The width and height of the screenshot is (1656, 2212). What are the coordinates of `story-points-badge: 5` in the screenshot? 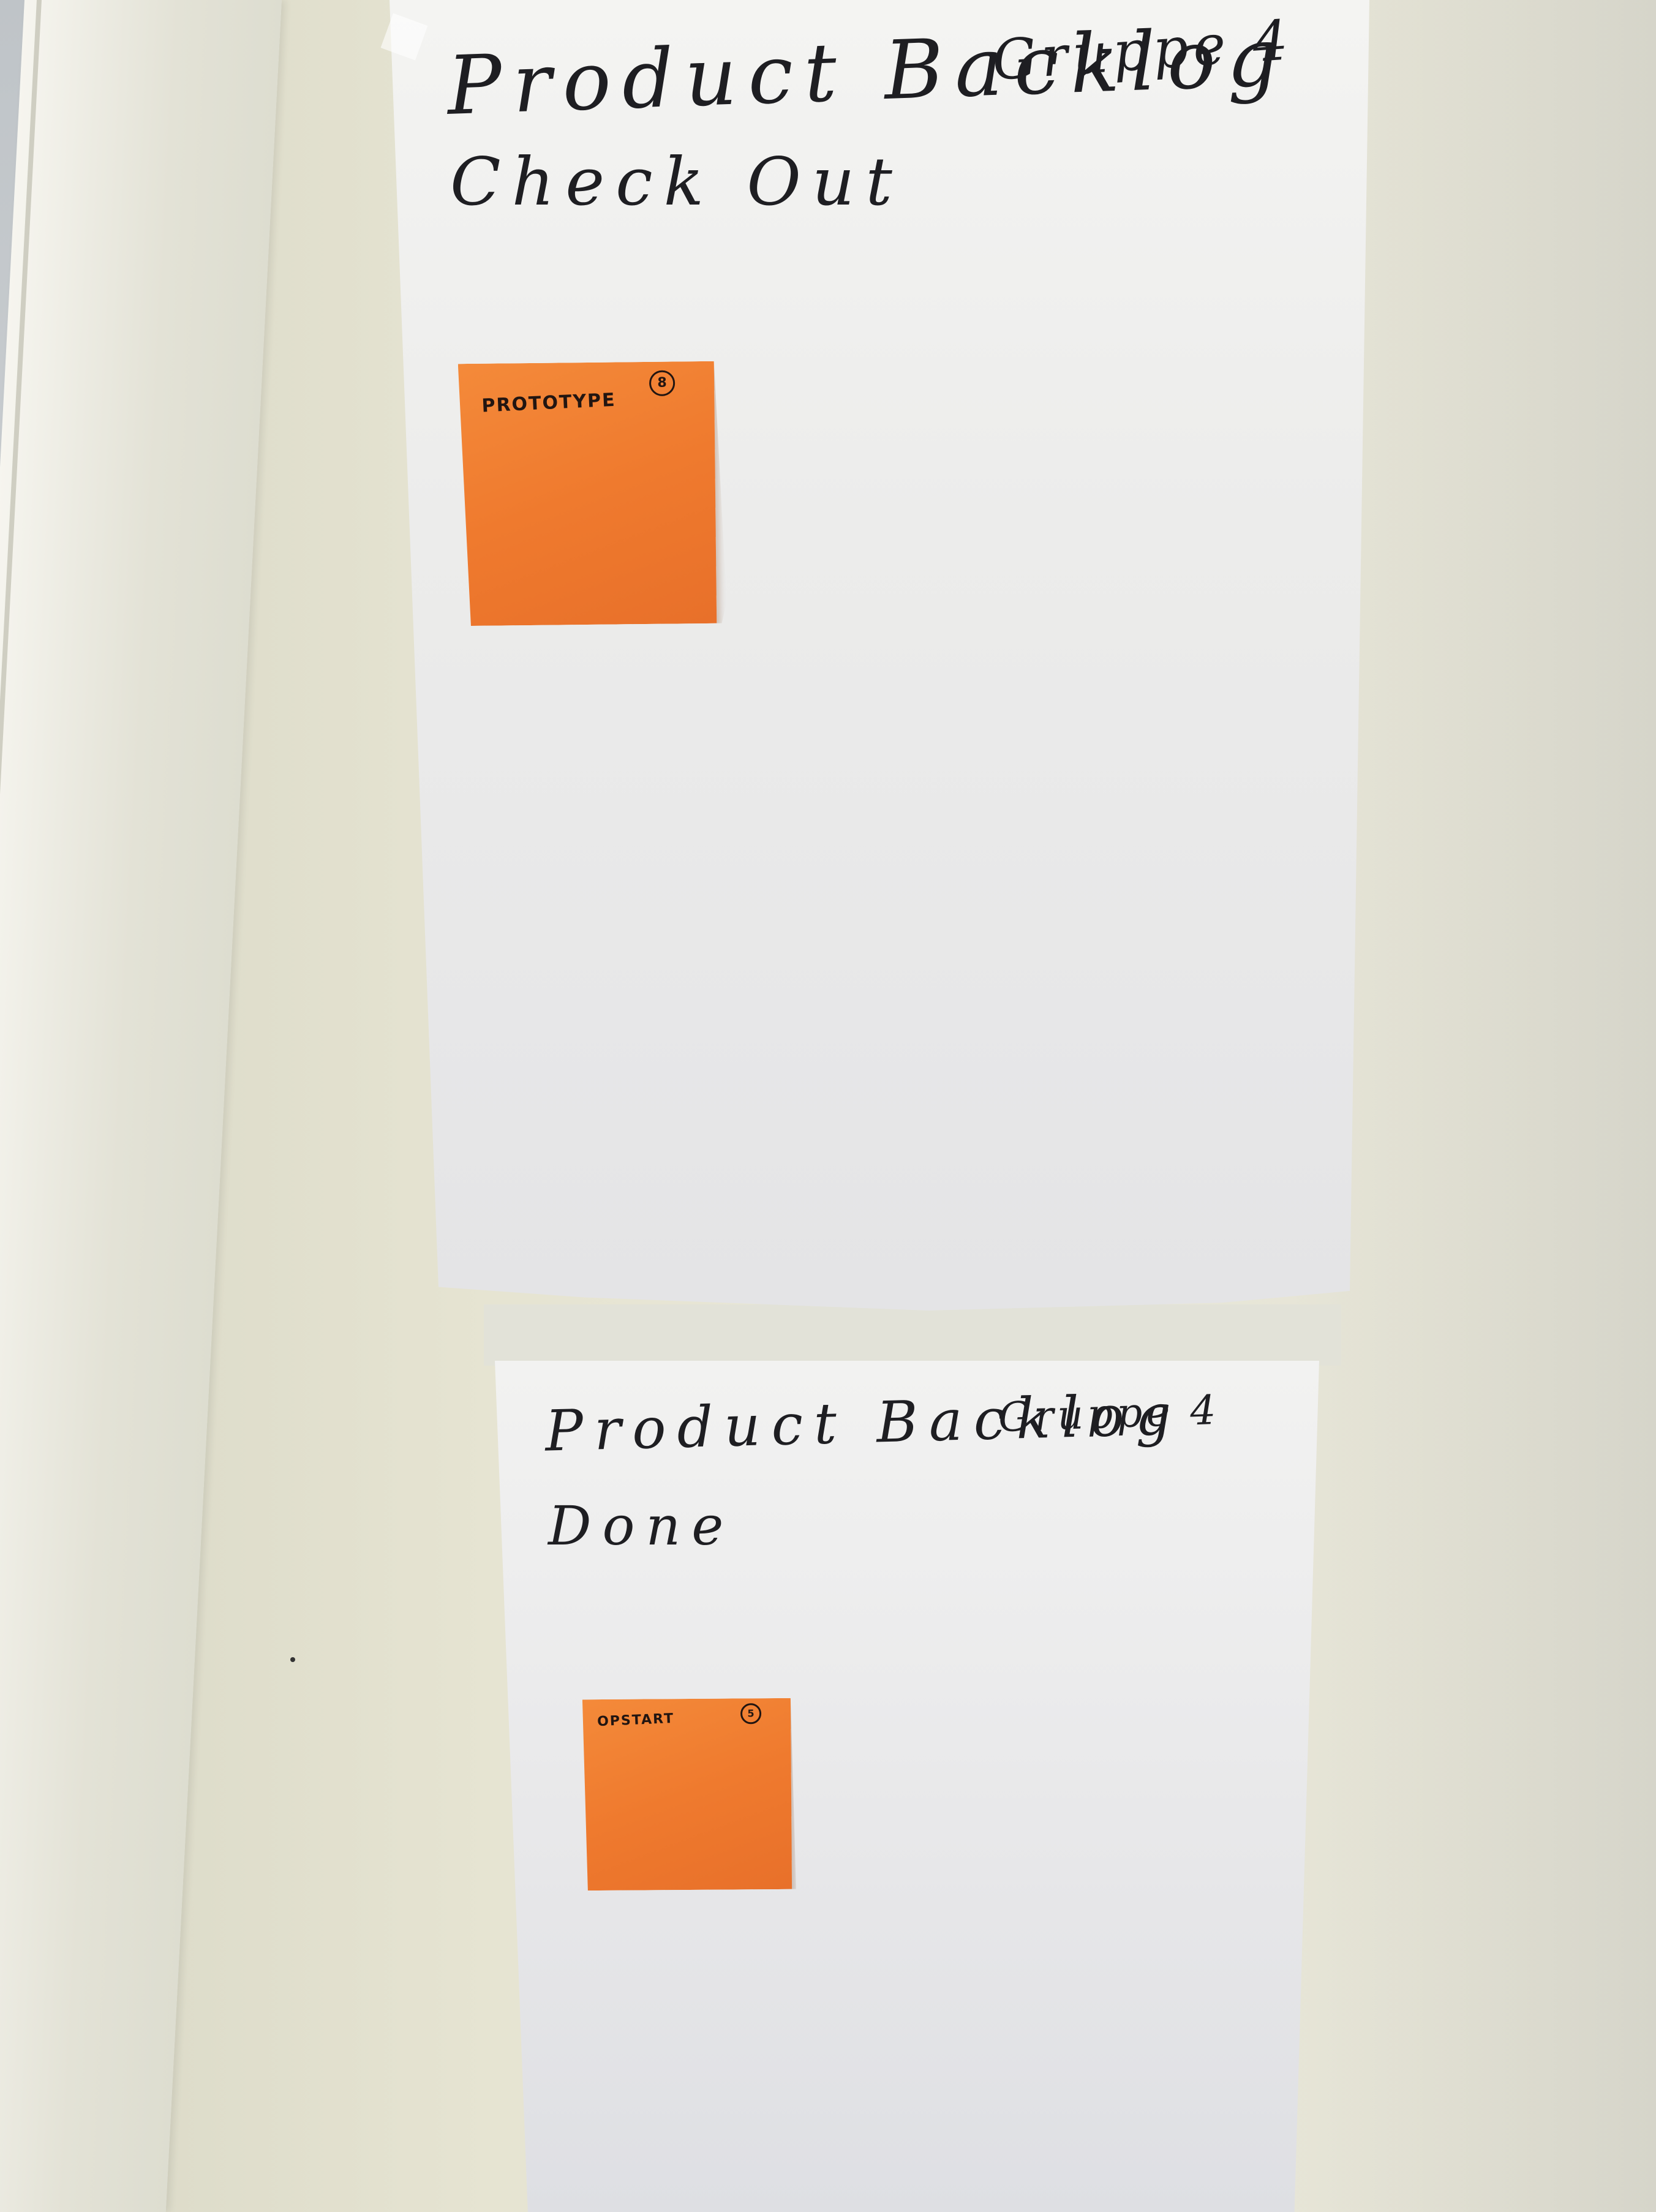 It's located at (750, 1713).